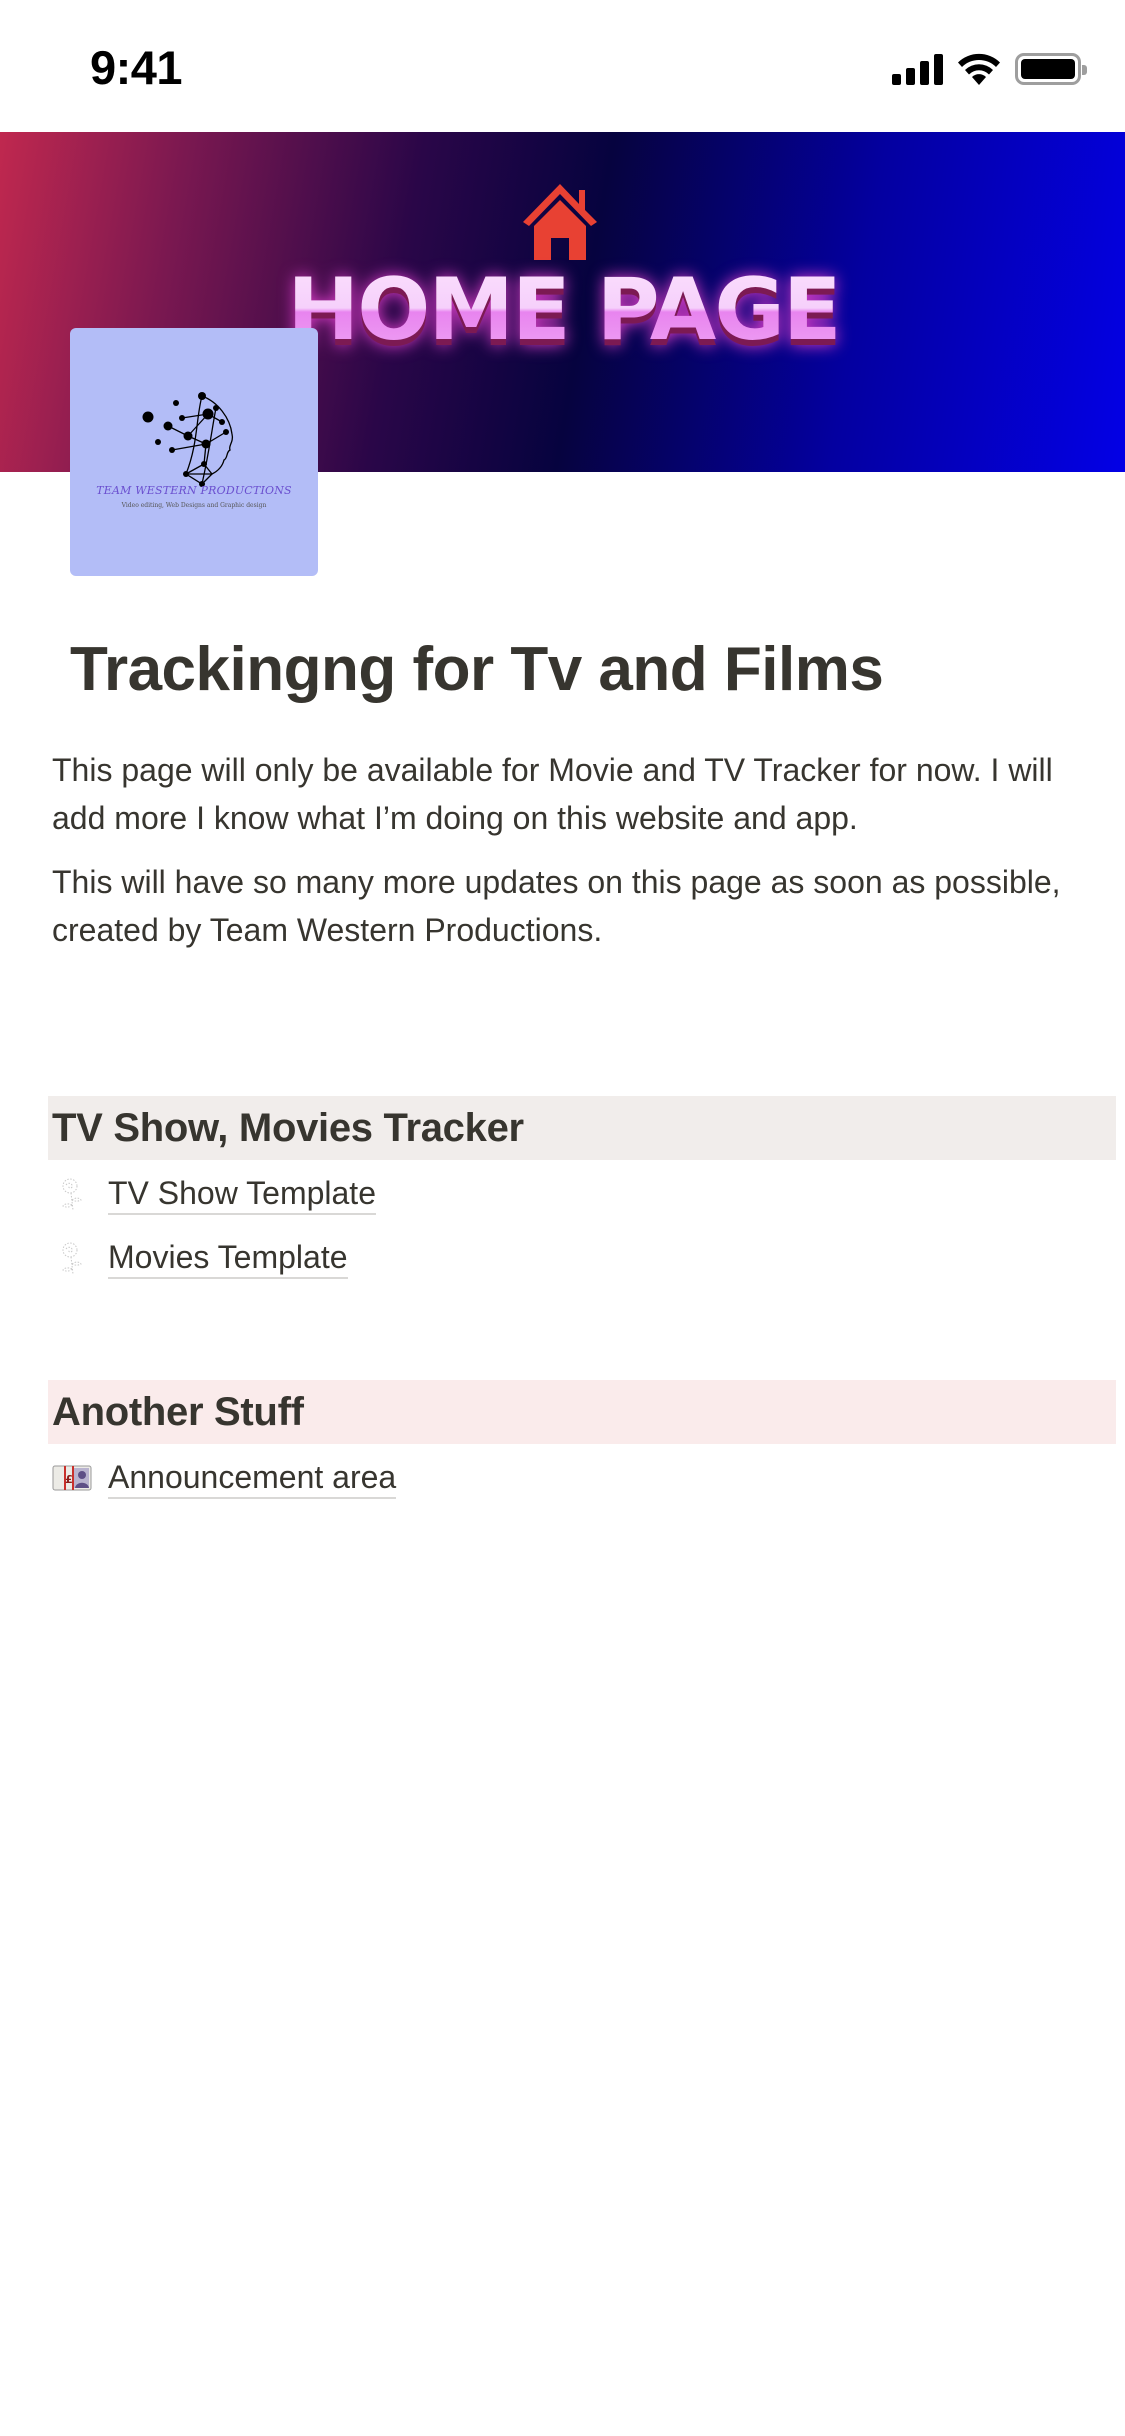  What do you see at coordinates (562, 66) in the screenshot?
I see `status-bar: 9:41` at bounding box center [562, 66].